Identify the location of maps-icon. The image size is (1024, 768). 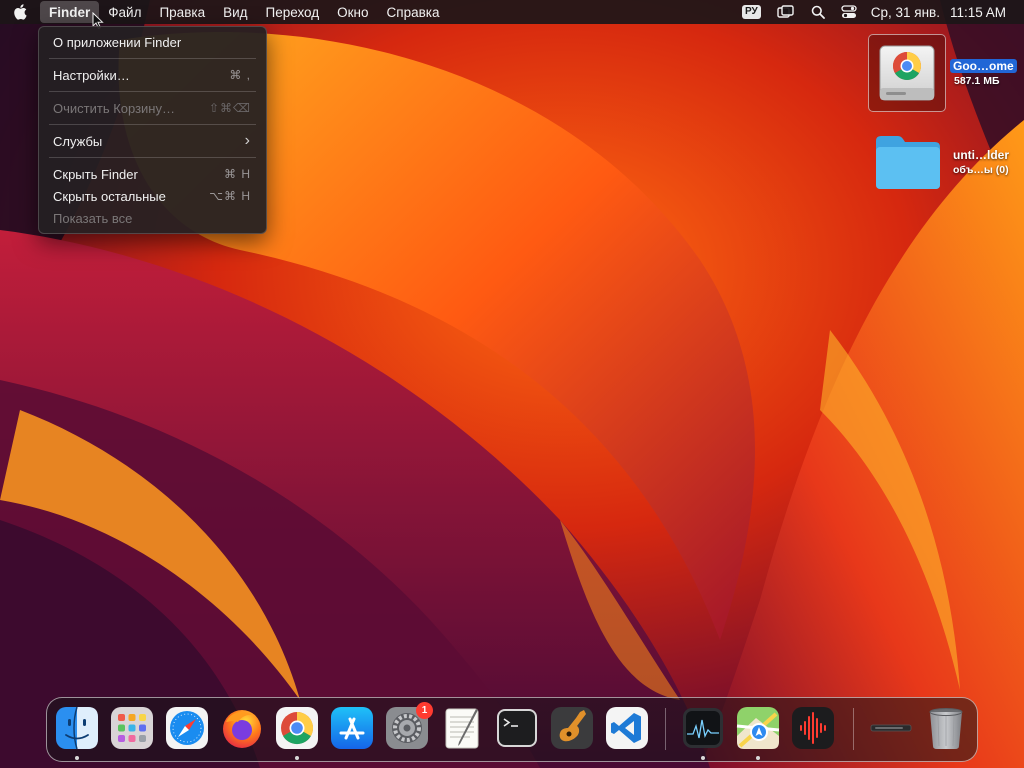
(758, 728).